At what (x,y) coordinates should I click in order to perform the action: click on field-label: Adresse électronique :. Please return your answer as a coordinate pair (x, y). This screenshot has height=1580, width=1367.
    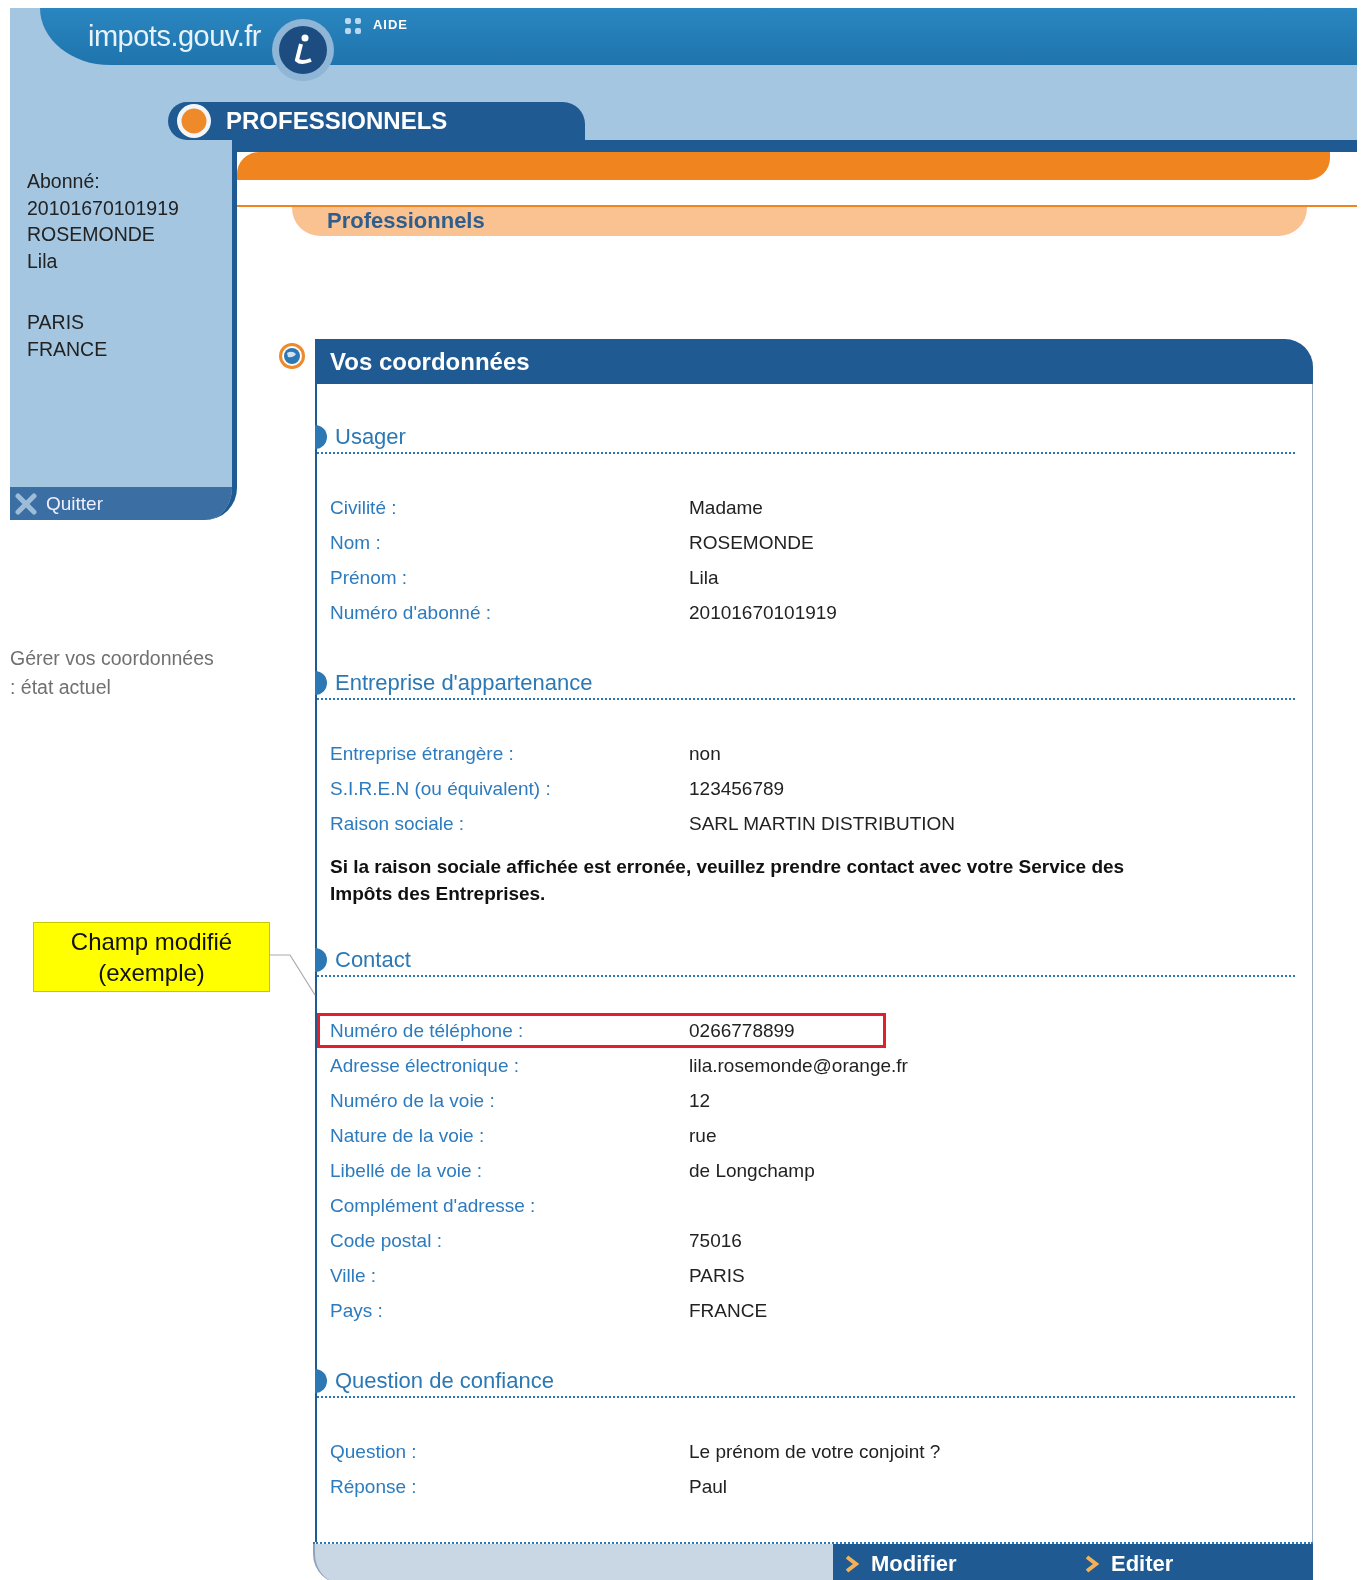
    Looking at the image, I should click on (425, 1065).